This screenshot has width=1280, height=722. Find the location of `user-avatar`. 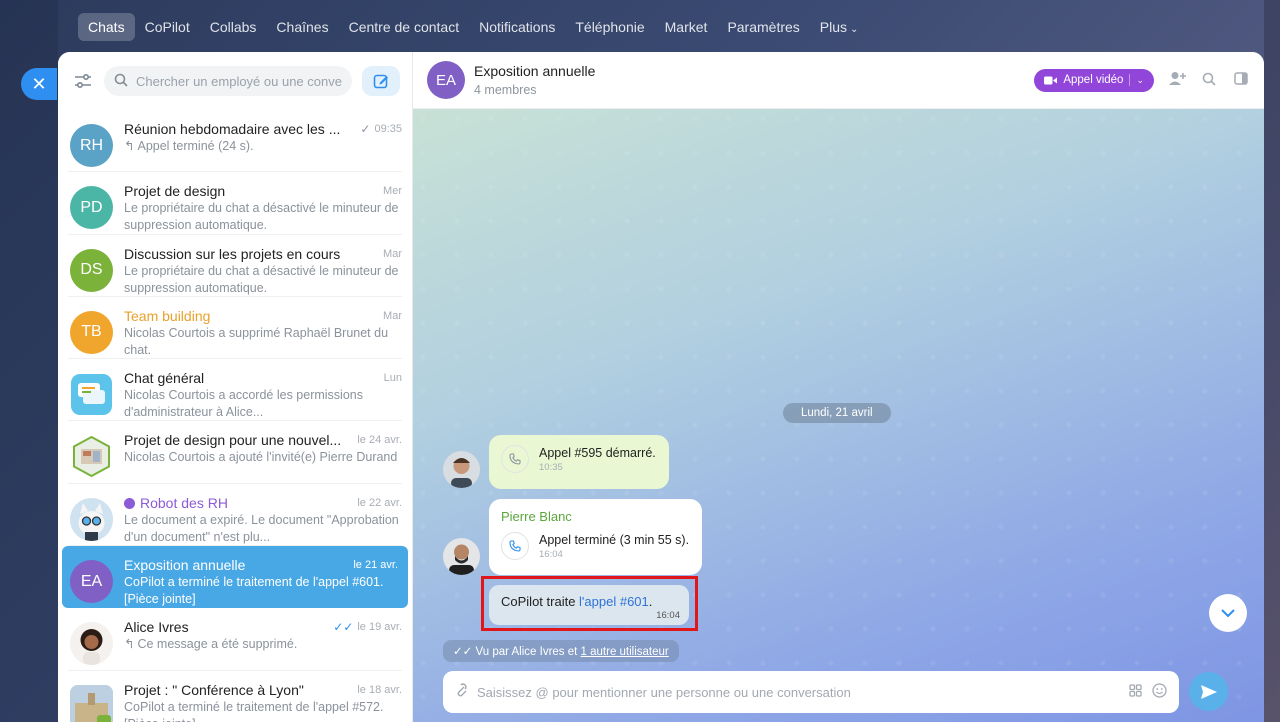

user-avatar is located at coordinates (461, 469).